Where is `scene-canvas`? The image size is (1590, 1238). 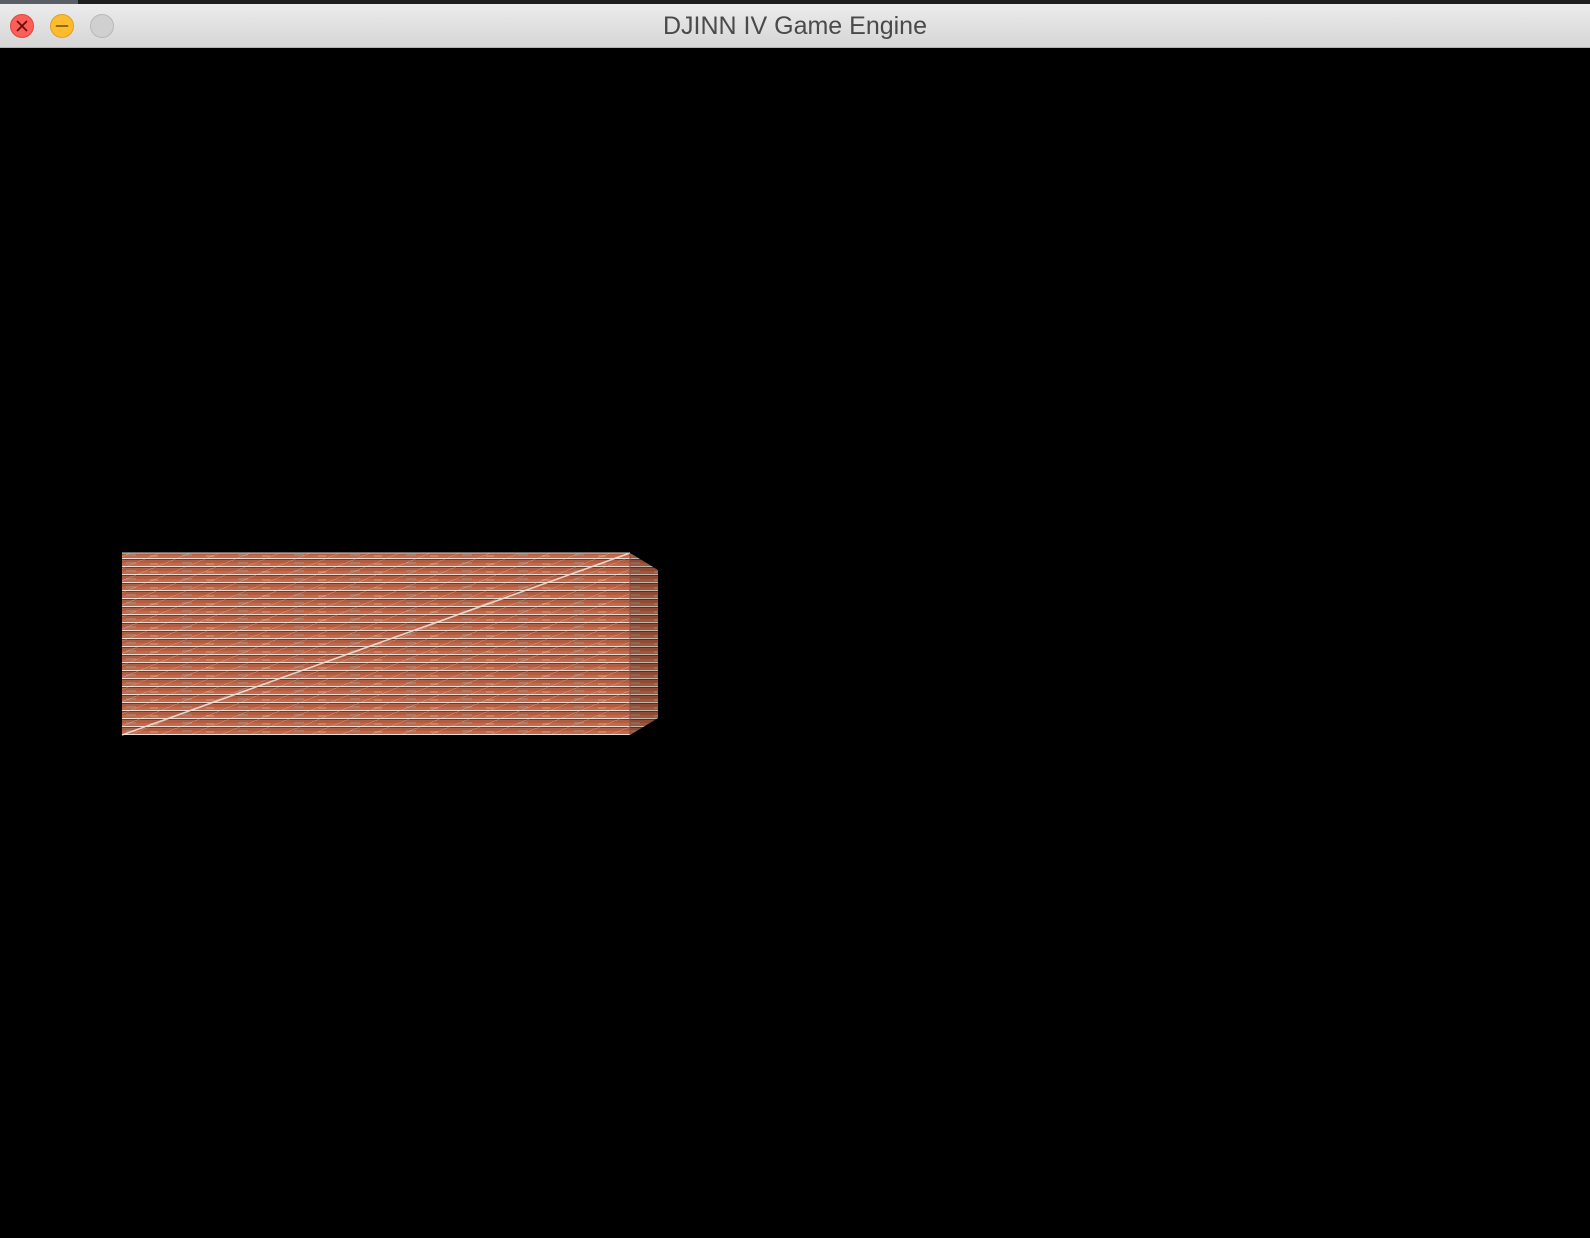 scene-canvas is located at coordinates (389, 644).